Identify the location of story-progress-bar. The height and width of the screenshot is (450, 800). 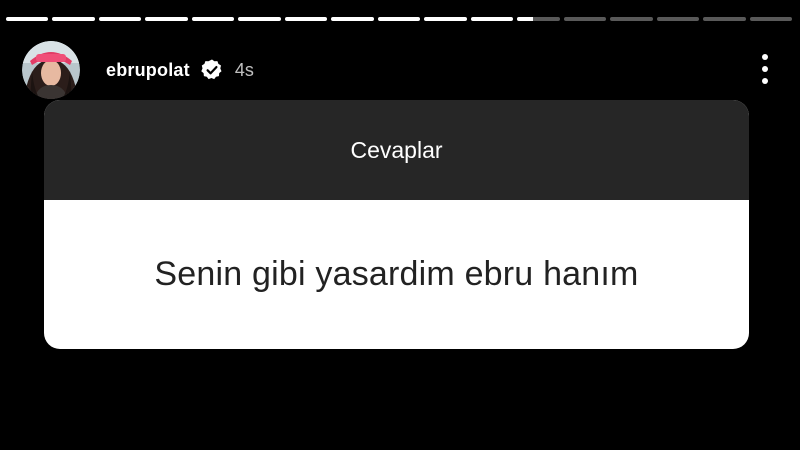
(399, 19).